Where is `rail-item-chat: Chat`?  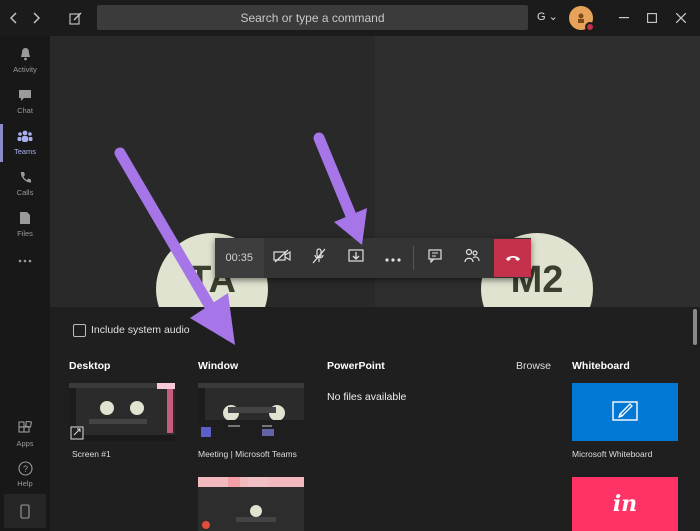
rail-item-chat: Chat is located at coordinates (25, 101).